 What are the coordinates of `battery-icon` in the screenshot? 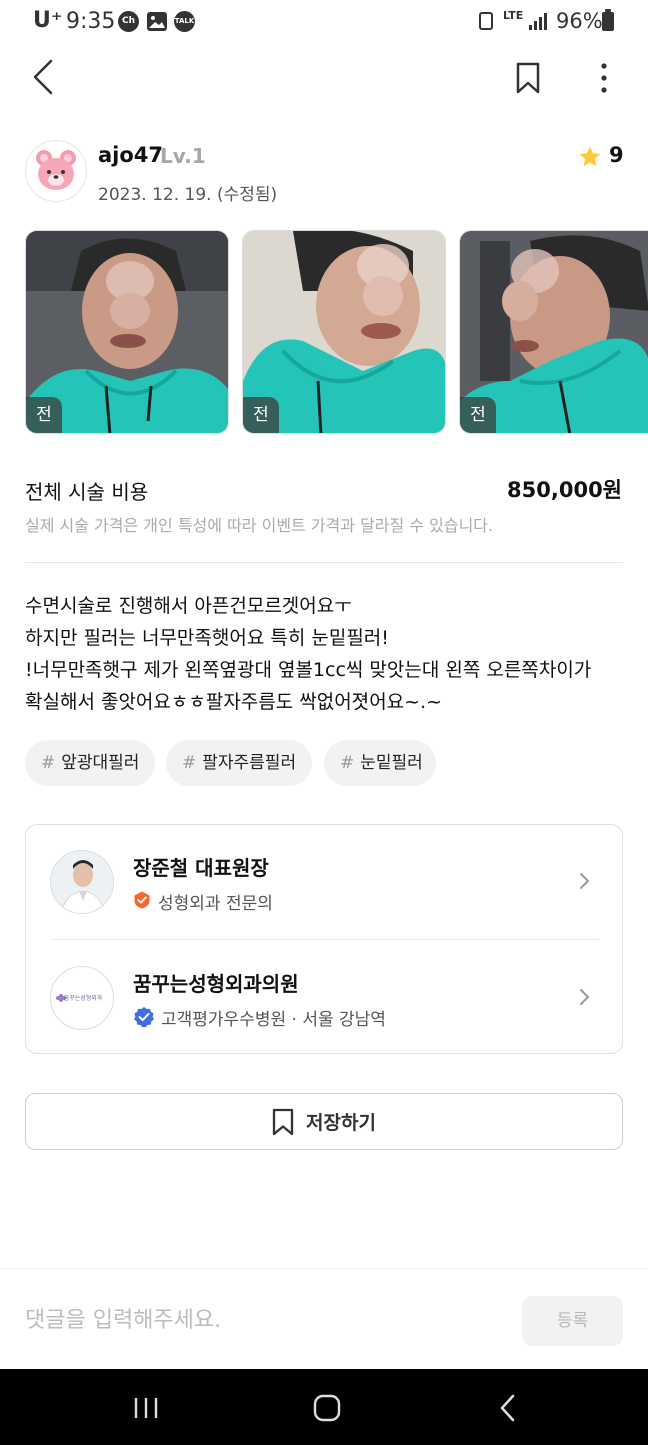 It's located at (608, 20).